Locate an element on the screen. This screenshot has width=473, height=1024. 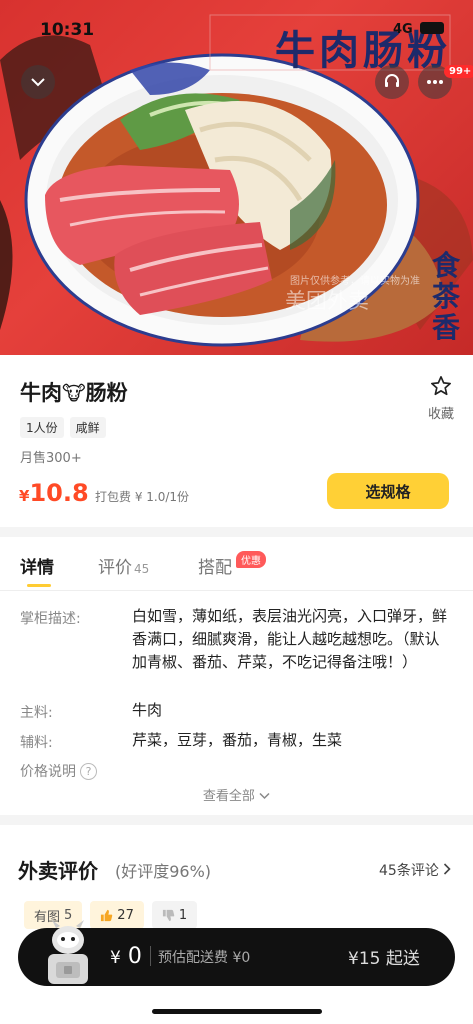
main-ingredient-label: 主料: is located at coordinates (36, 713).